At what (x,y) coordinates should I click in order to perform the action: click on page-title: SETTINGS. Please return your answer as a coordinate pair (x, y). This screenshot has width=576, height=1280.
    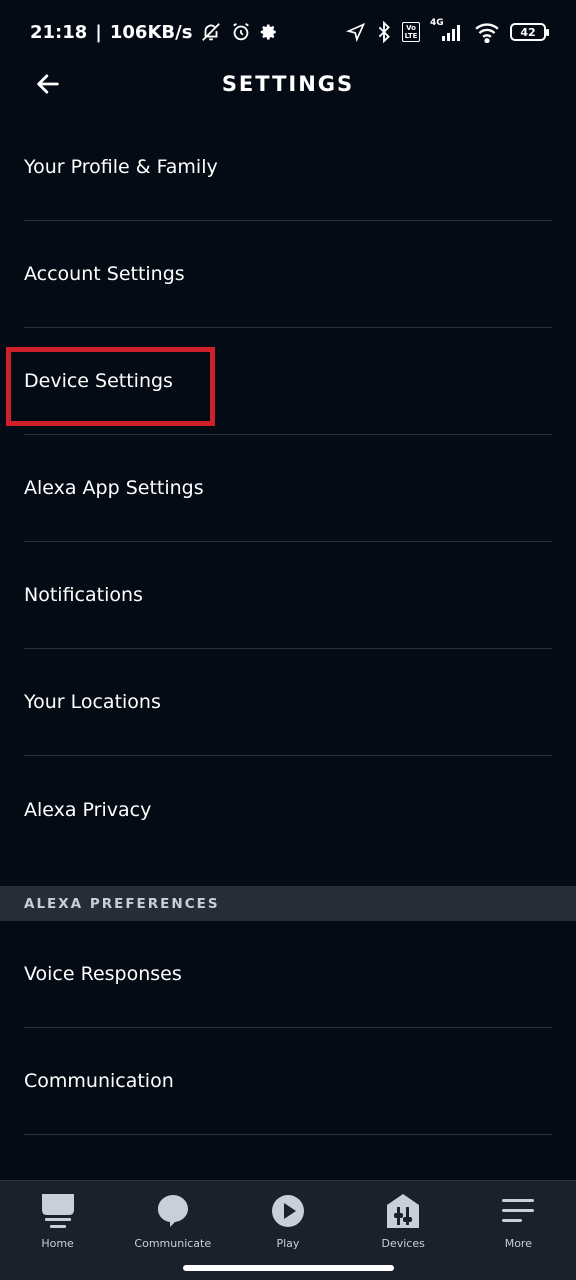
    Looking at the image, I should click on (288, 84).